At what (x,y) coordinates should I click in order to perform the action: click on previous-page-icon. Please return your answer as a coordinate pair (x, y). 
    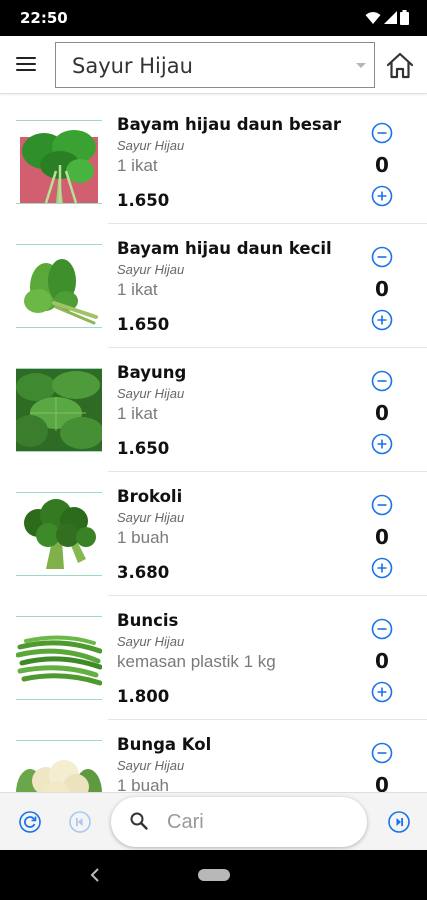
    Looking at the image, I should click on (80, 822).